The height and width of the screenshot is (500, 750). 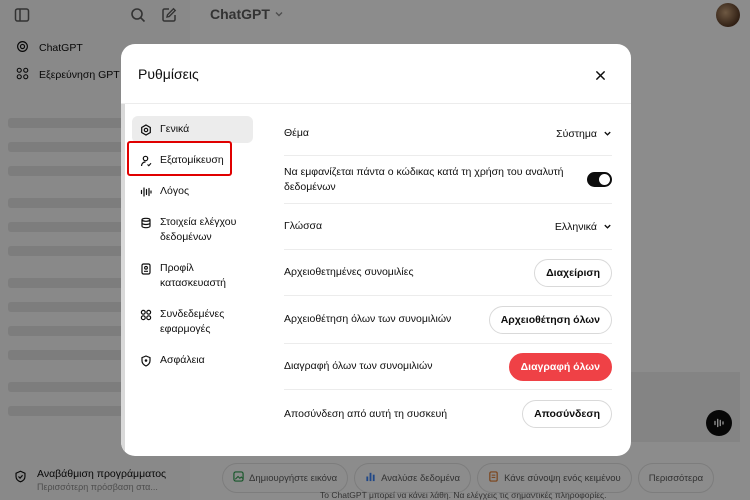 I want to click on person-icon, so click(x=146, y=160).